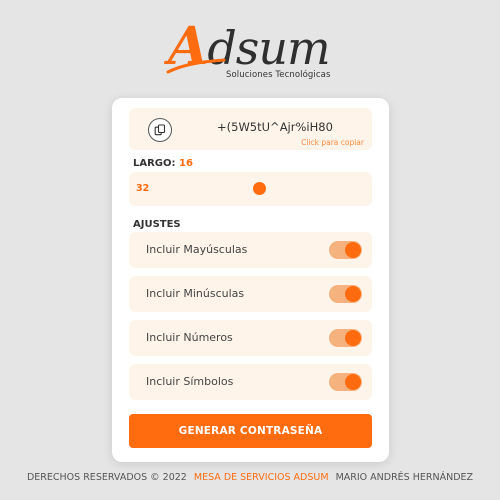 This screenshot has height=500, width=500. Describe the element at coordinates (189, 337) in the screenshot. I see `setting-label: Incluir Números` at that location.